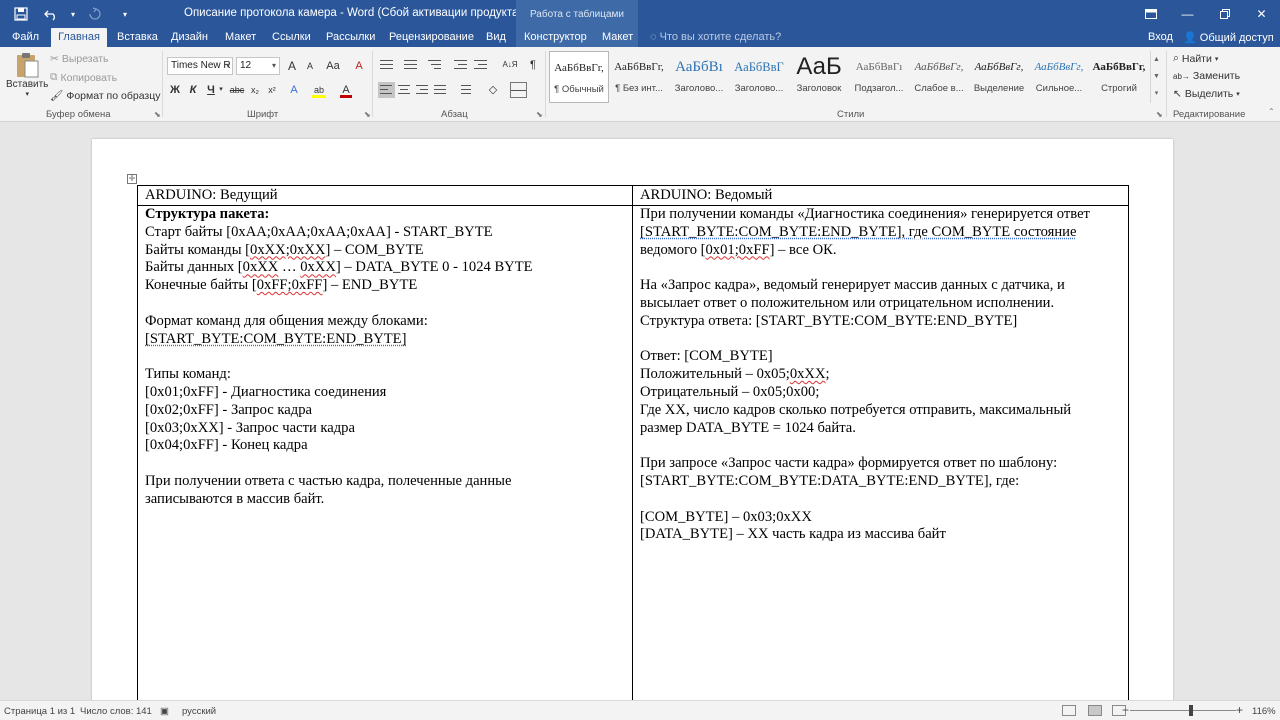 The height and width of the screenshot is (720, 1280). I want to click on table-header-cell: ARDUINO: Ведущий, so click(385, 195).